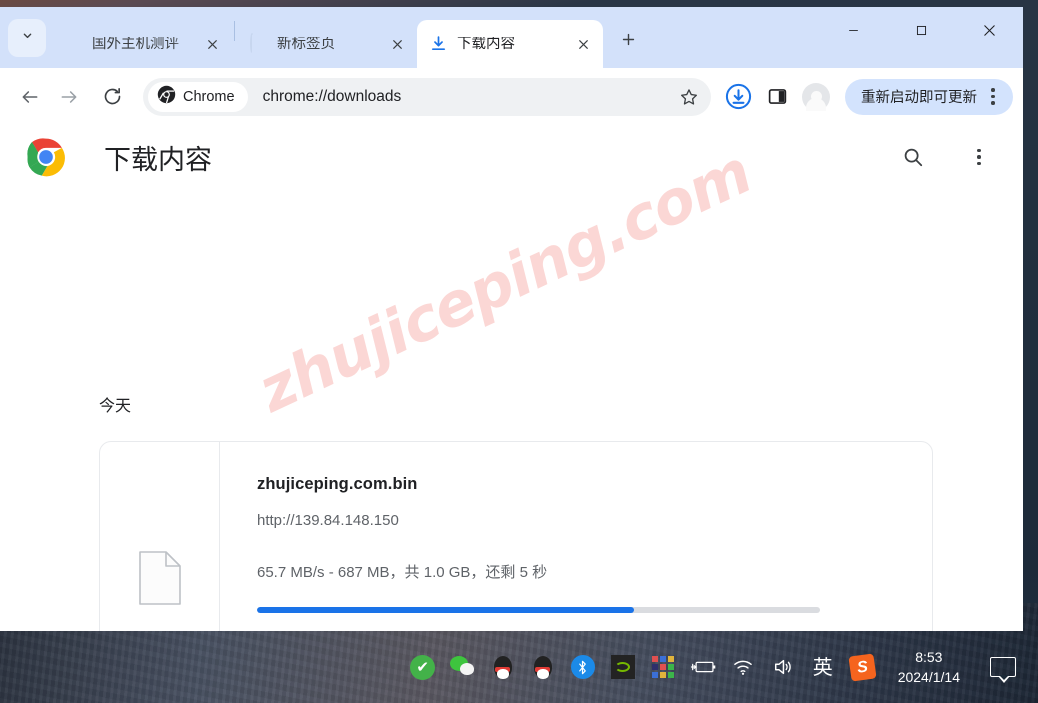  Describe the element at coordinates (738, 97) in the screenshot. I see `downloads-button` at that location.